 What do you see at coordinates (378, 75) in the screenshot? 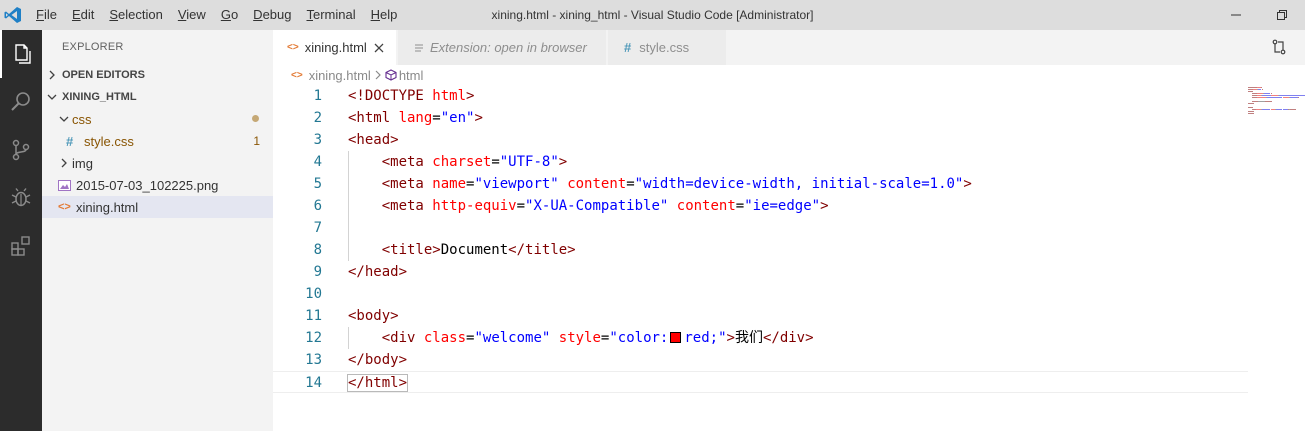
I see `breadcrumb-separator-icon` at bounding box center [378, 75].